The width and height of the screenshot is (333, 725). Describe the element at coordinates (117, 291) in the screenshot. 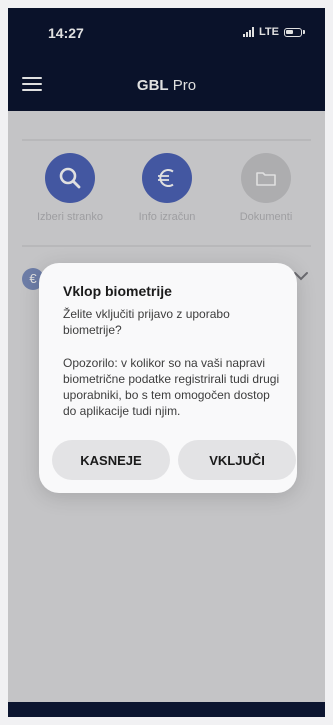

I see `dialog-title: Vklop biometrije` at that location.